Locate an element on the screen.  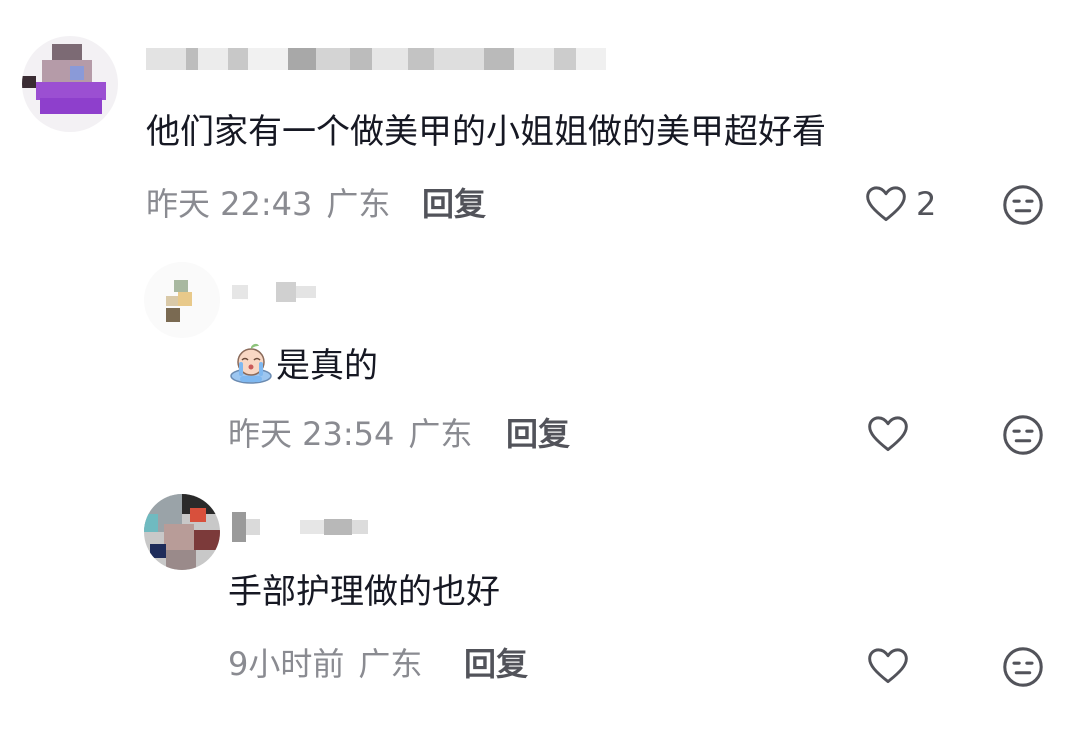
comment-text: 是真的 is located at coordinates (303, 367).